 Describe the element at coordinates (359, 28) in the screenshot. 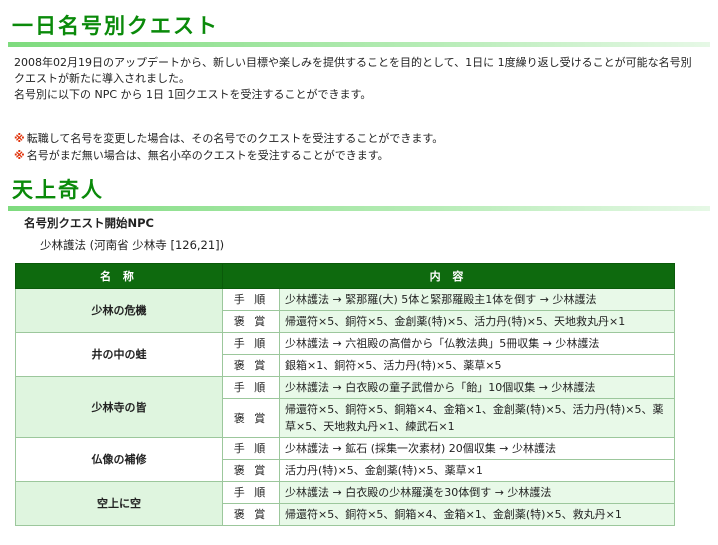

I see `section-heading-daily-quests: 一日名号別クエスト` at that location.